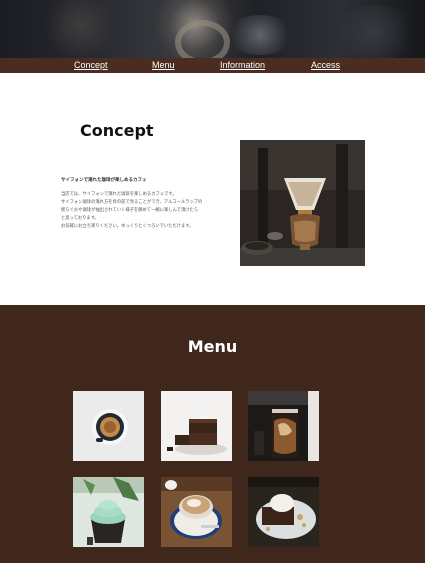 The image size is (425, 563). I want to click on menu-item-brownie-ice-cream, so click(283, 512).